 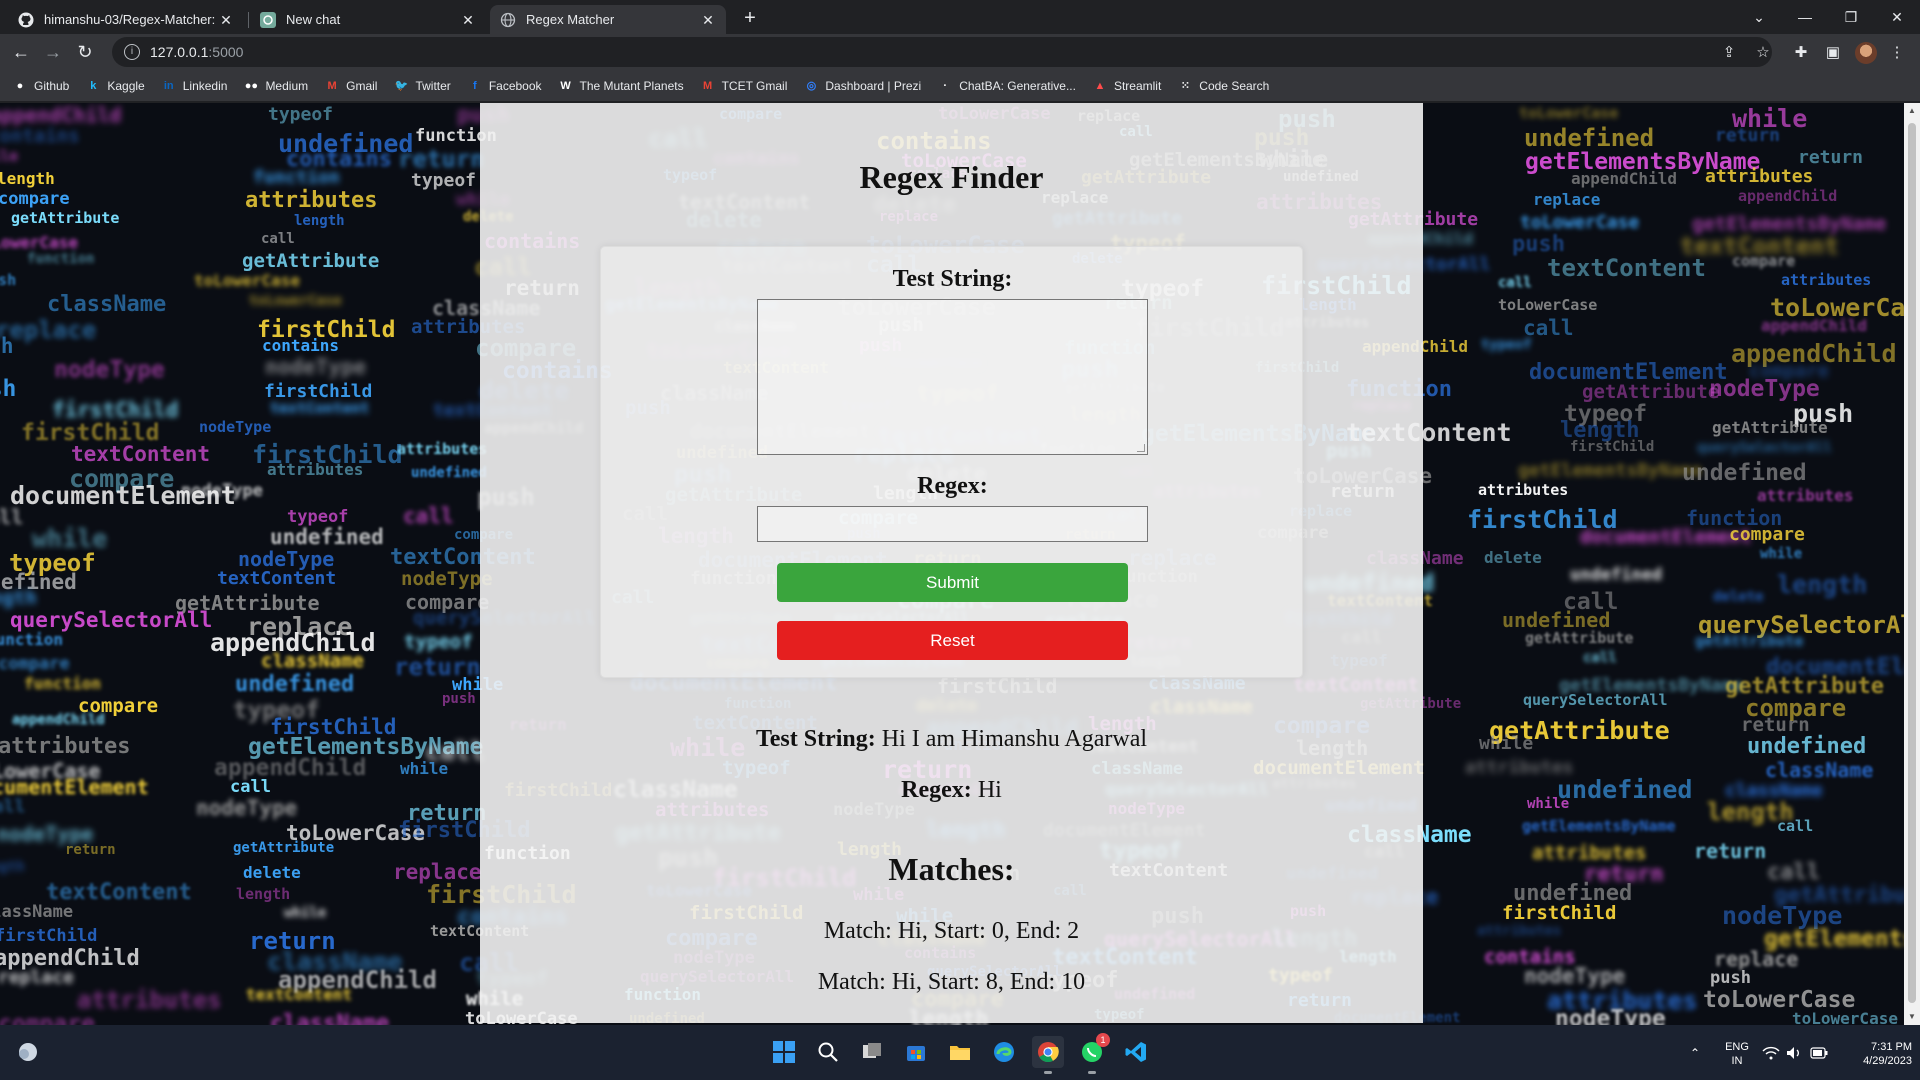 What do you see at coordinates (1048, 1055) in the screenshot?
I see `chrome-icon` at bounding box center [1048, 1055].